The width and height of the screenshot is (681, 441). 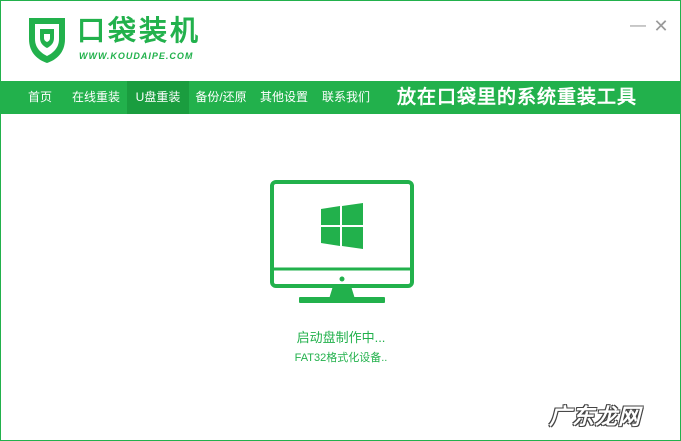 I want to click on windows-monitor-icon, so click(x=342, y=241).